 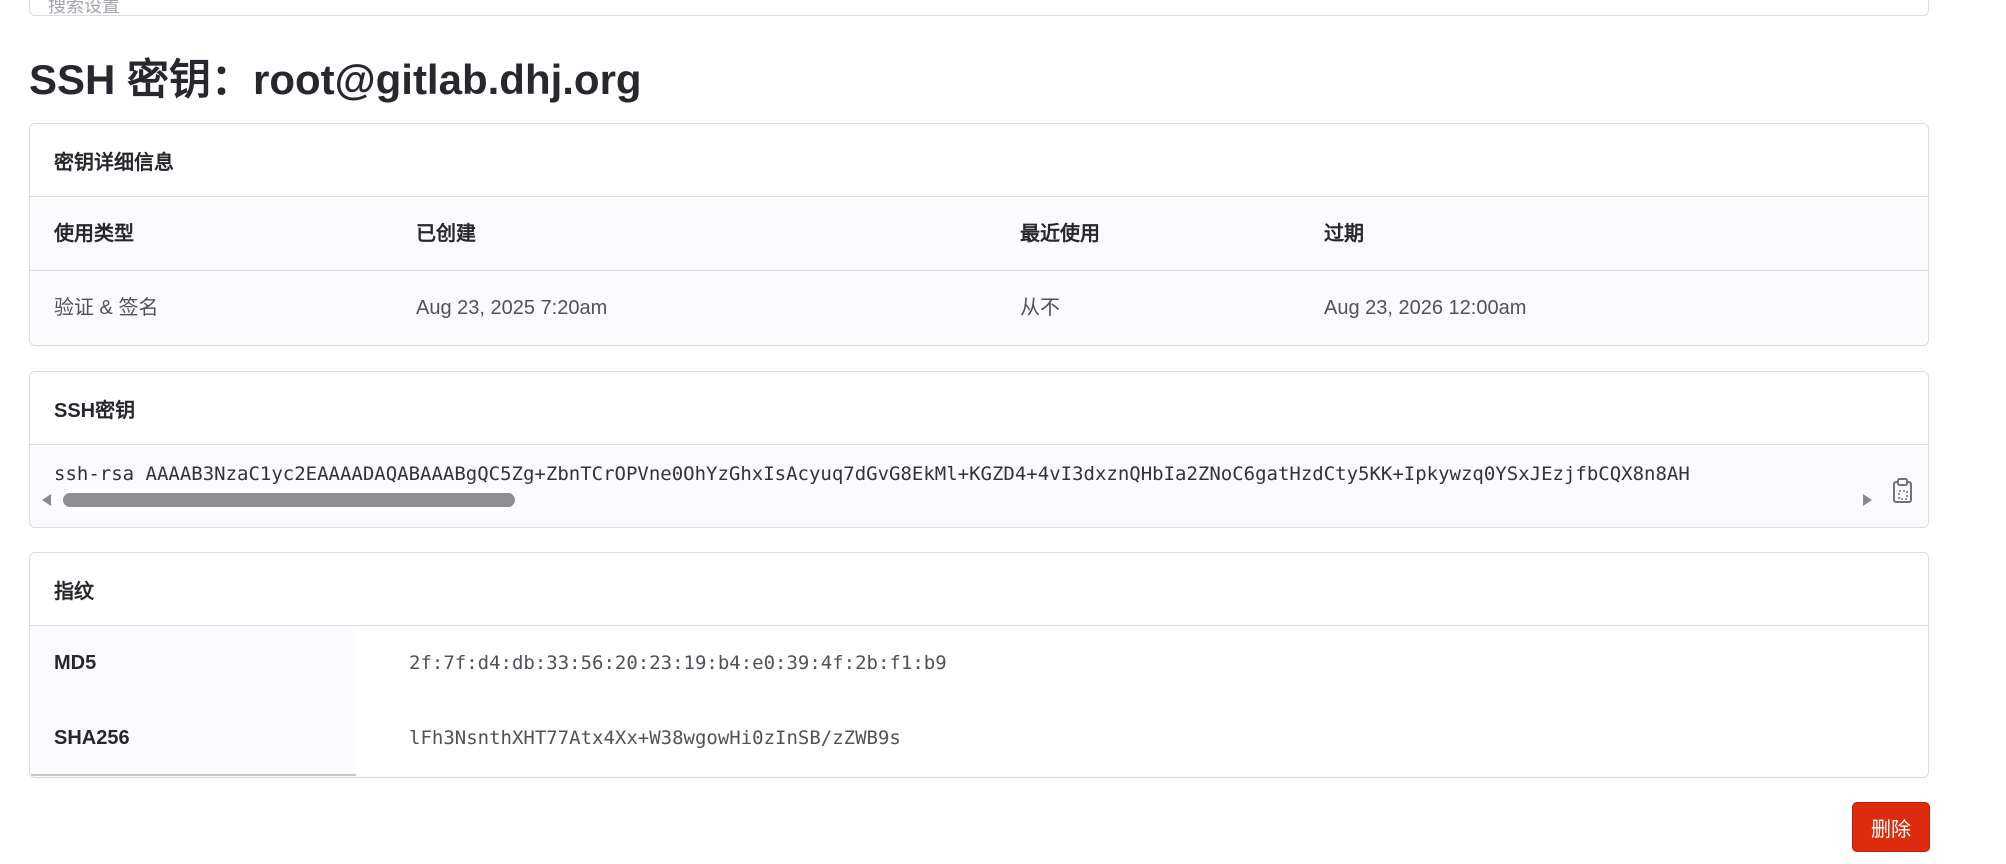 What do you see at coordinates (979, 589) in the screenshot?
I see `fingerprints-header: 指纹` at bounding box center [979, 589].